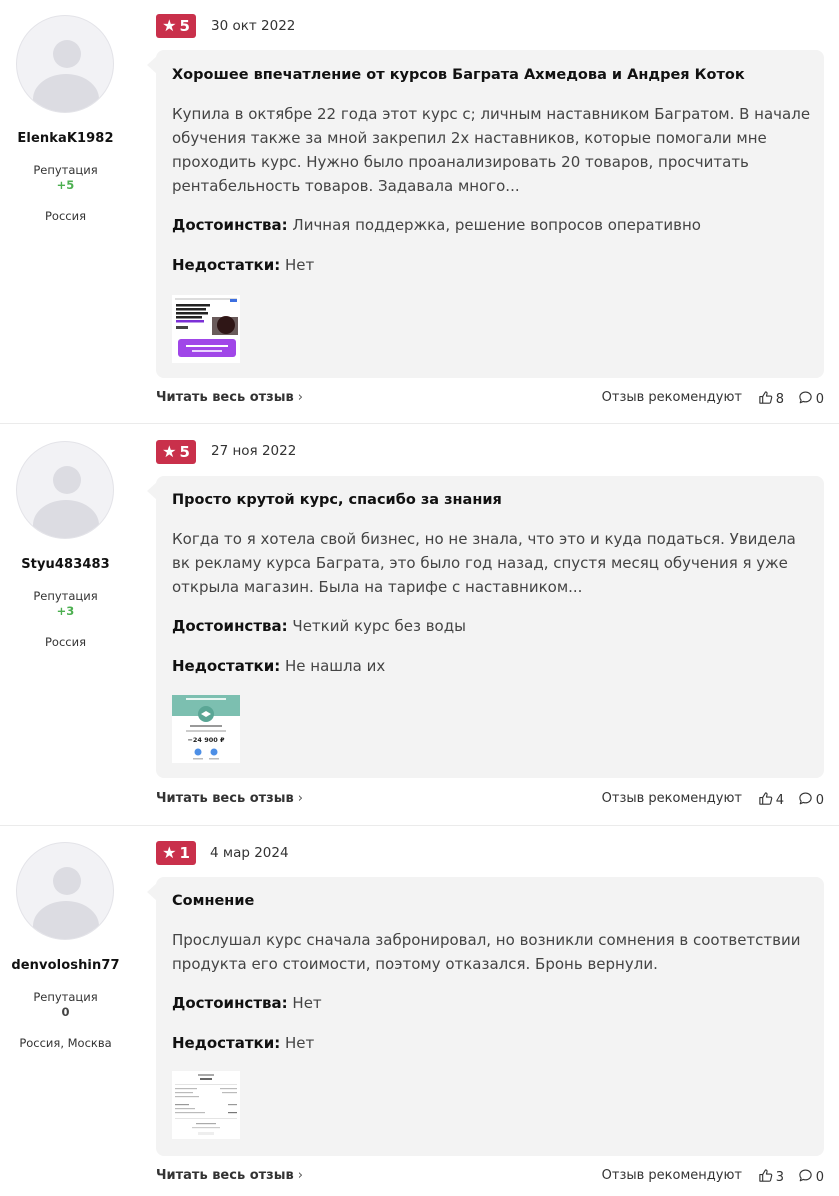 The height and width of the screenshot is (1196, 839). What do you see at coordinates (779, 800) in the screenshot?
I see `like-count: 4` at bounding box center [779, 800].